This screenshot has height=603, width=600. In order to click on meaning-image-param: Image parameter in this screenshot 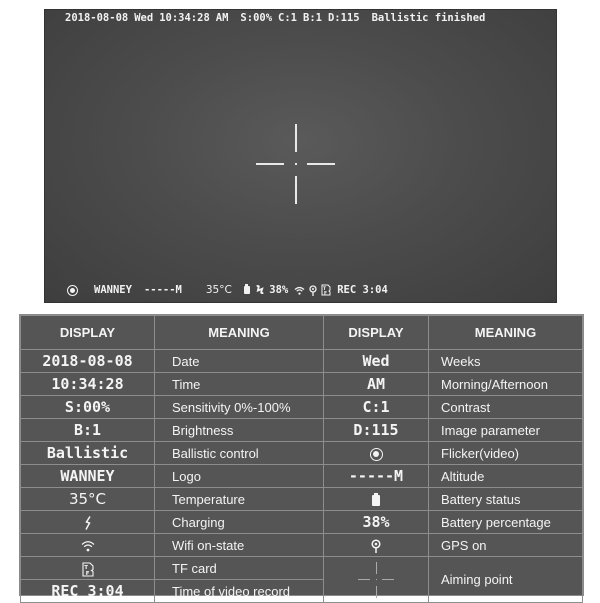, I will do `click(505, 430)`.